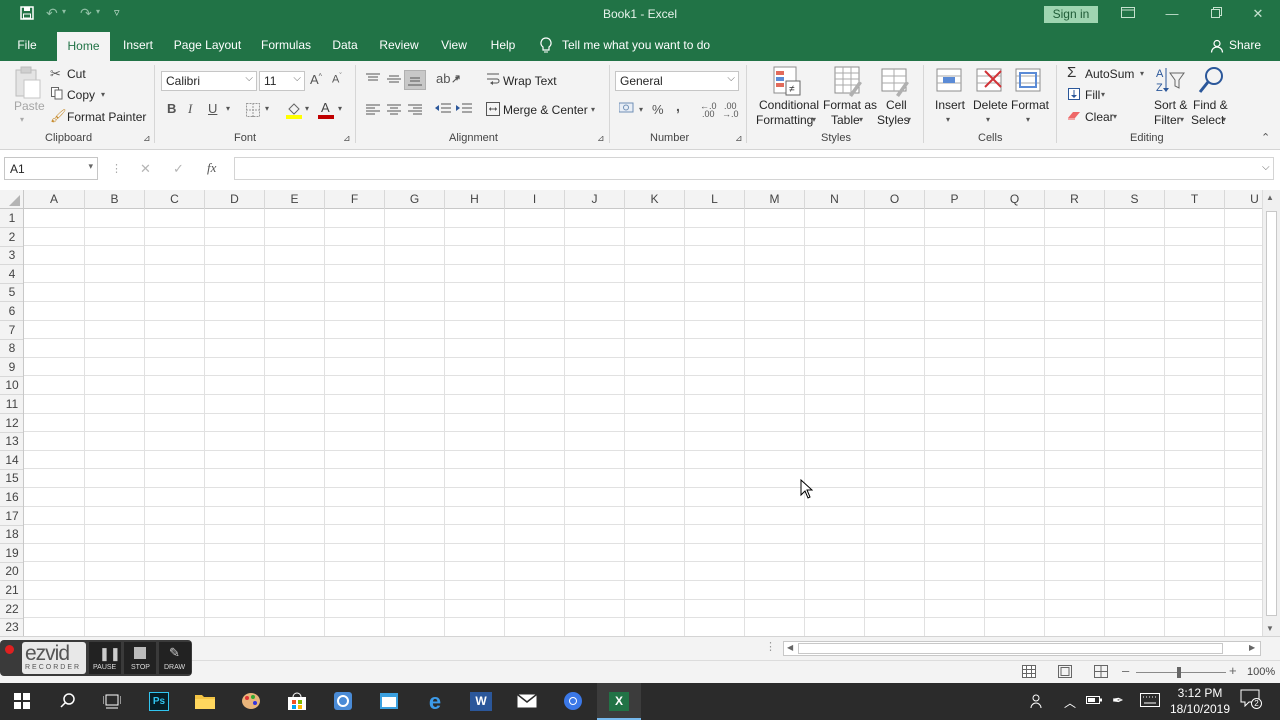 Image resolution: width=1280 pixels, height=720 pixels. I want to click on tab-home: Home, so click(83, 46).